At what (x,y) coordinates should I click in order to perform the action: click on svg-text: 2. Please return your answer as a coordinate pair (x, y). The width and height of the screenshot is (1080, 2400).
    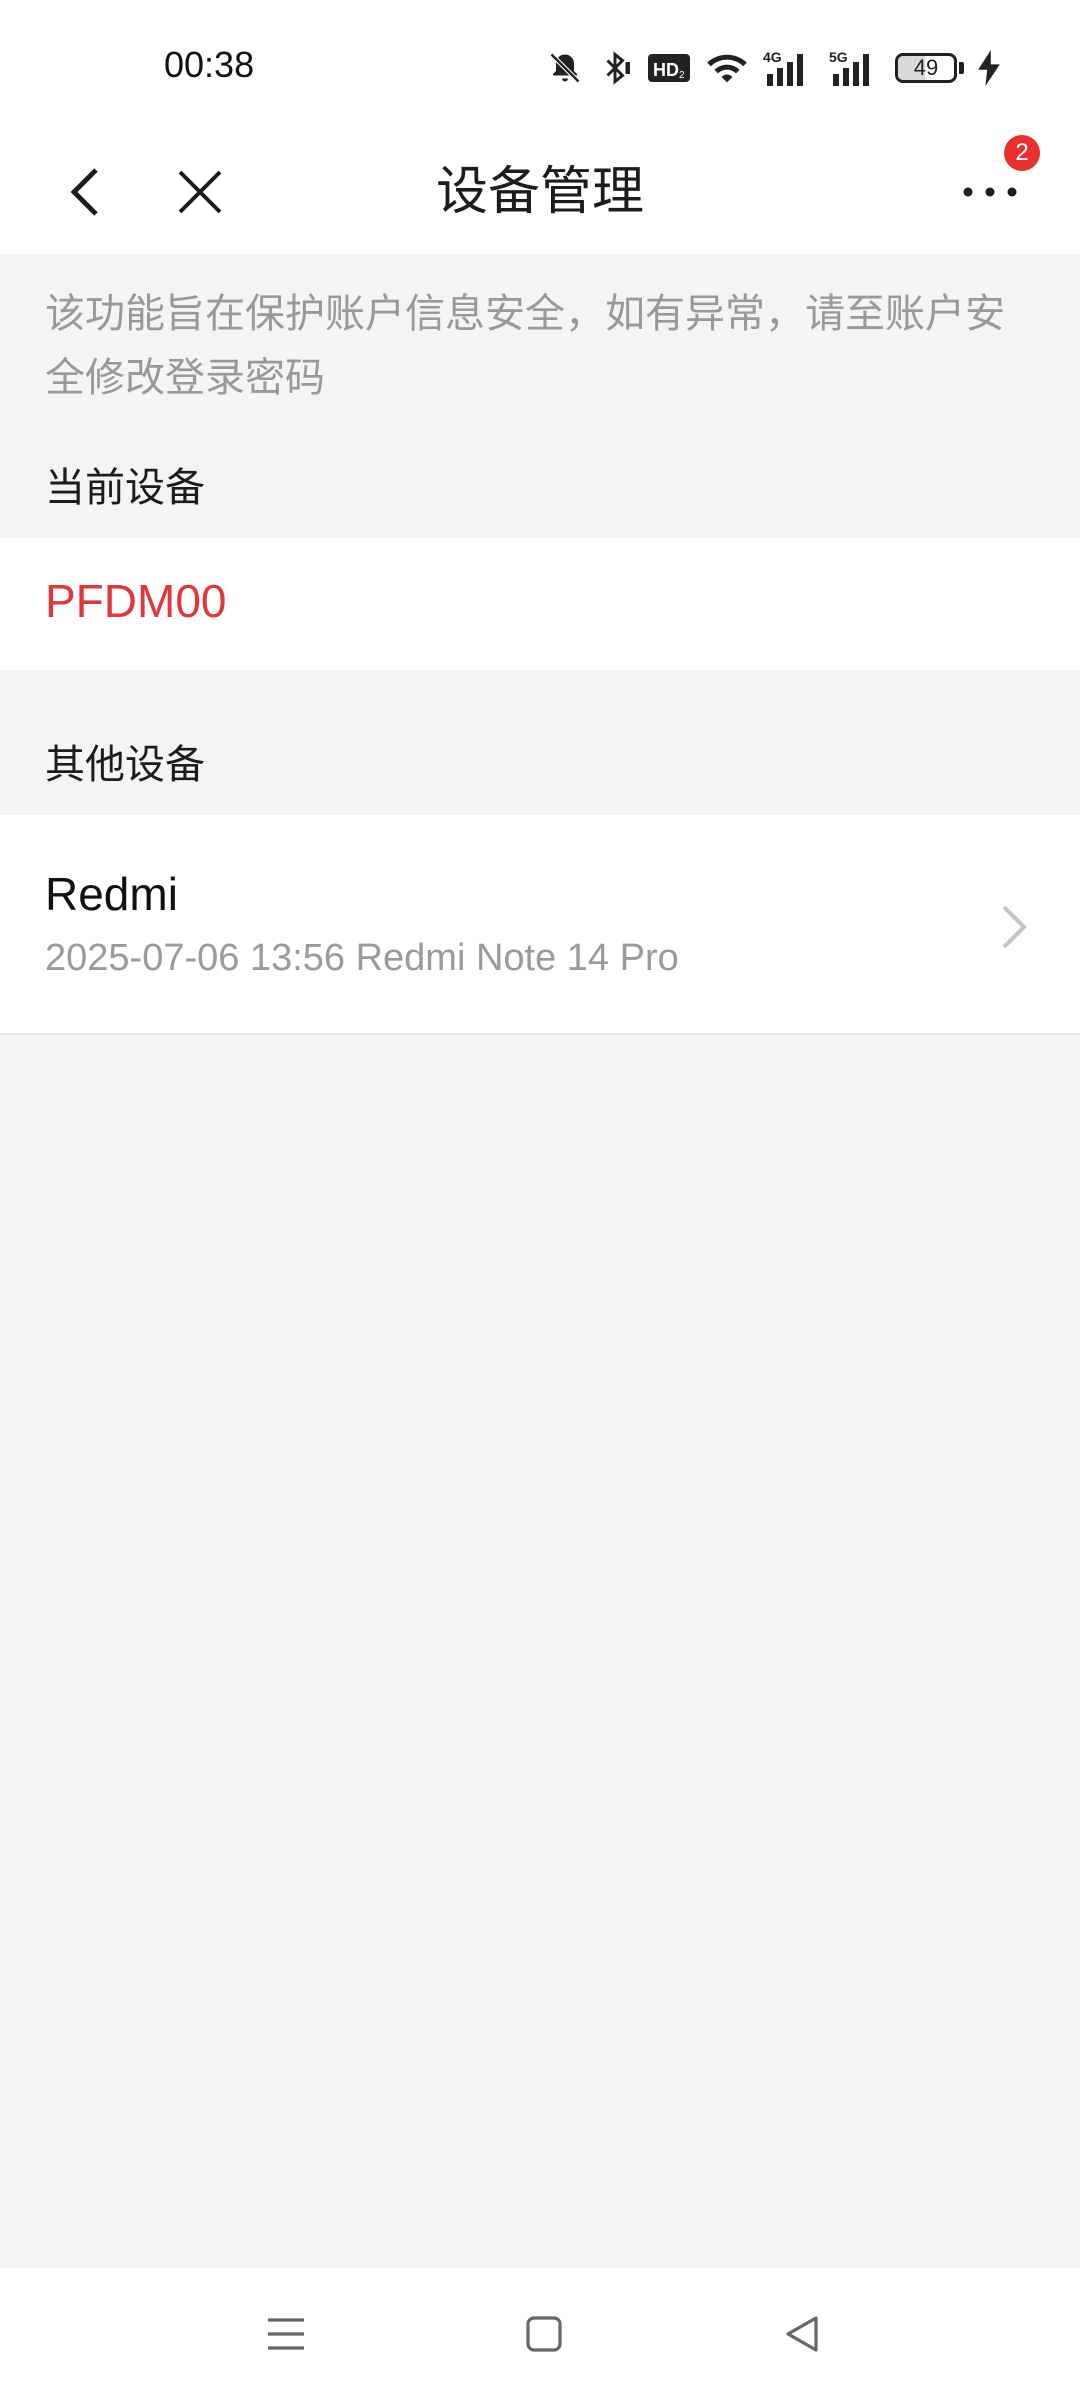
    Looking at the image, I should click on (682, 75).